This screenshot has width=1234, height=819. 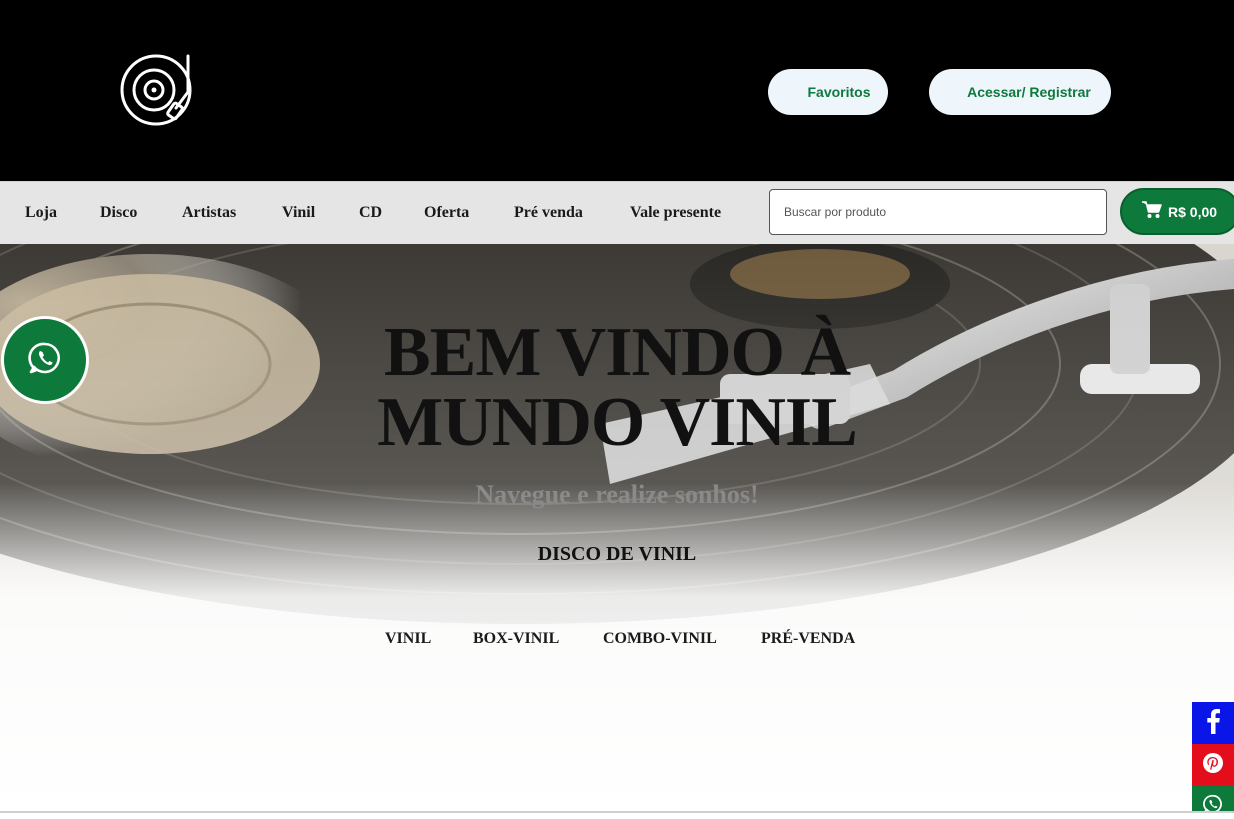 I want to click on nav-item-loja: Loja, so click(x=41, y=213).